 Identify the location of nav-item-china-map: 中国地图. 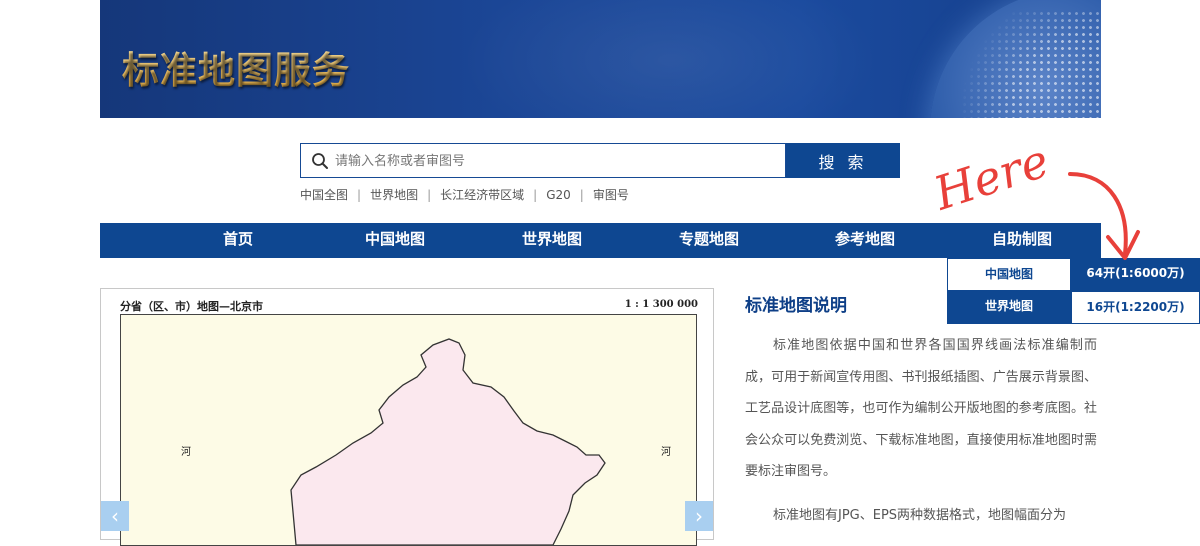
(395, 240).